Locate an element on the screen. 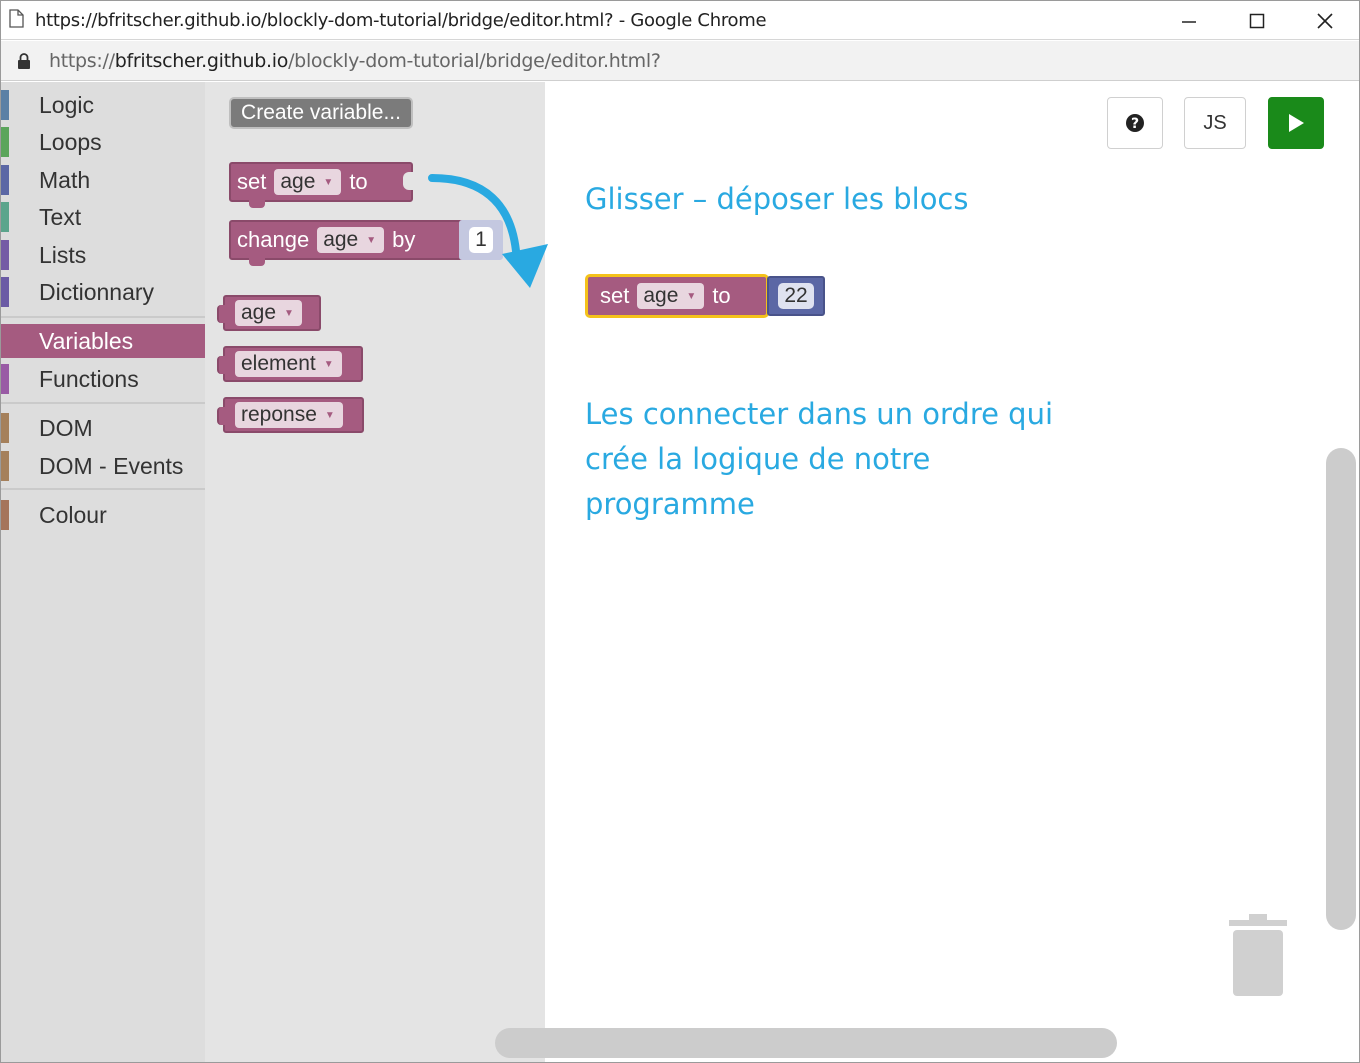 The width and height of the screenshot is (1360, 1063). help-button: ? is located at coordinates (1135, 123).